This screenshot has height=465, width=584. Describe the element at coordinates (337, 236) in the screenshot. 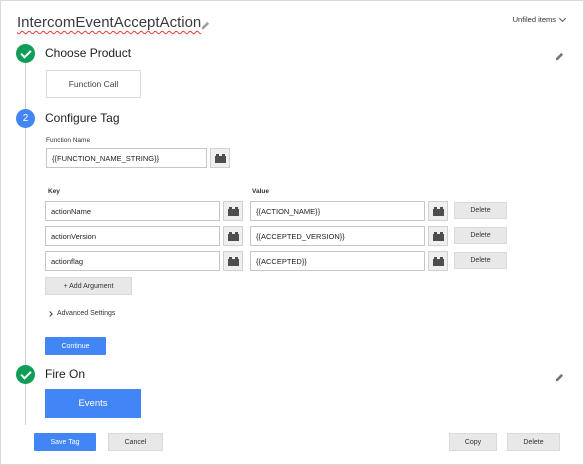

I see `argument-value-input: {{ACCEPTED_VERSION}}` at that location.